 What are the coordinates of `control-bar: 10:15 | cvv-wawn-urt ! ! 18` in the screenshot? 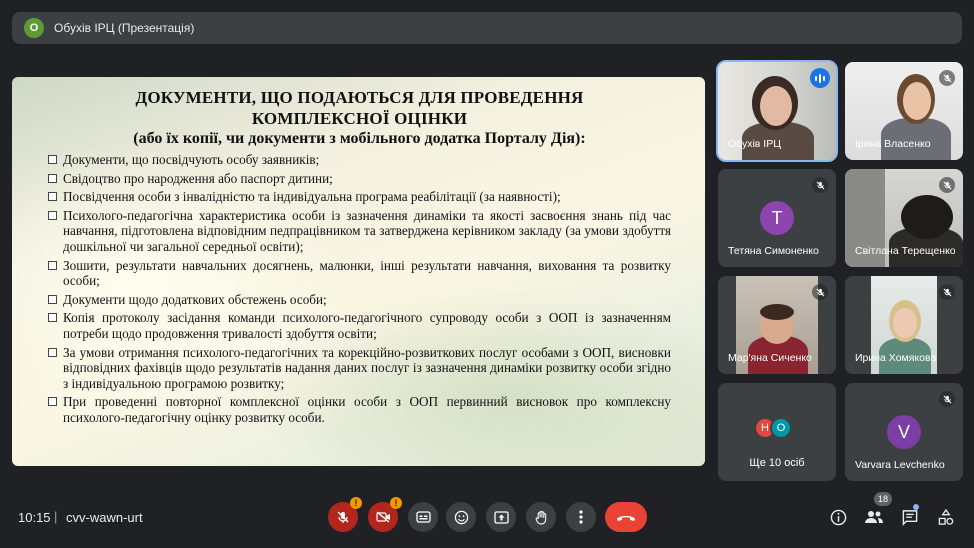 It's located at (487, 520).